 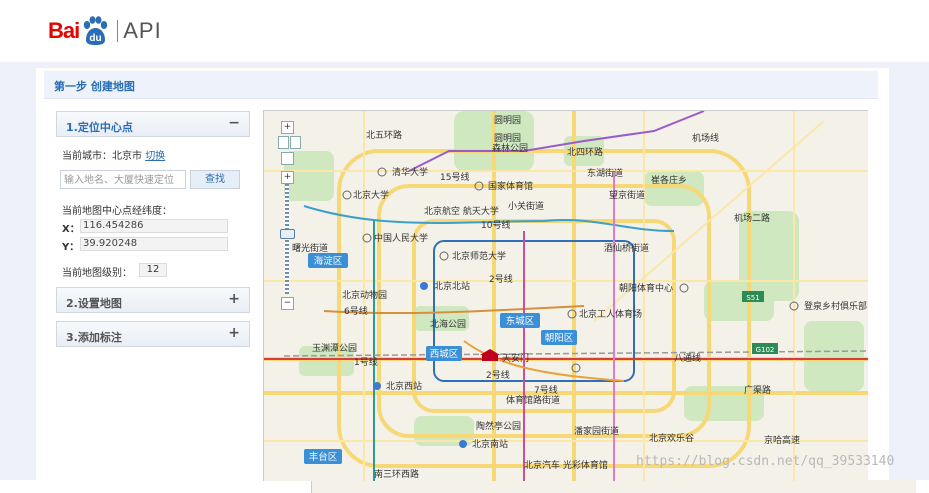 What do you see at coordinates (97, 273) in the screenshot?
I see `zoom-label: 当前地图级别：` at bounding box center [97, 273].